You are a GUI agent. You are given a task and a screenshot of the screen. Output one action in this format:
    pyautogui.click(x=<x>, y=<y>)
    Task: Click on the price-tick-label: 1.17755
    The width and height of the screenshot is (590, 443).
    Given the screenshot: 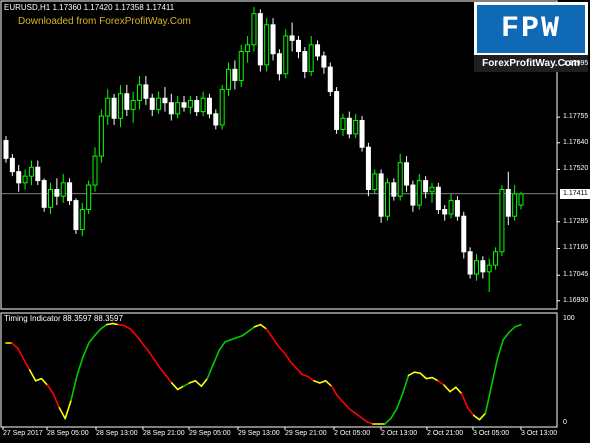 What is the action you would take?
    pyautogui.click(x=576, y=117)
    